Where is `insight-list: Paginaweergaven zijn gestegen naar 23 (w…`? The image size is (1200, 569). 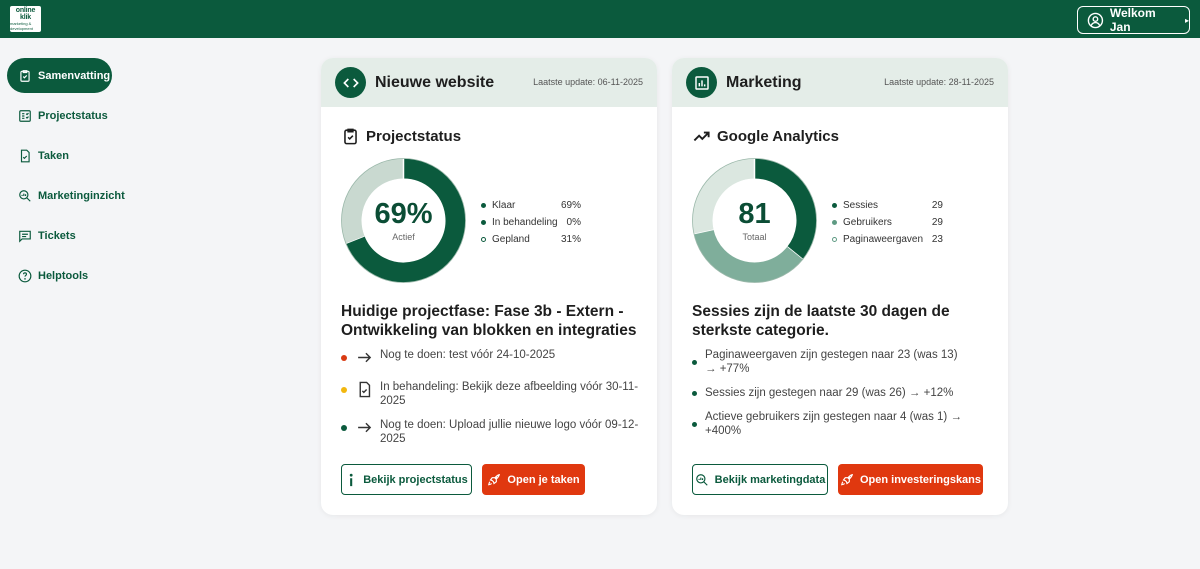
insight-list: Paginaweergaven zijn gestegen naar 23 (w… is located at coordinates (829, 393).